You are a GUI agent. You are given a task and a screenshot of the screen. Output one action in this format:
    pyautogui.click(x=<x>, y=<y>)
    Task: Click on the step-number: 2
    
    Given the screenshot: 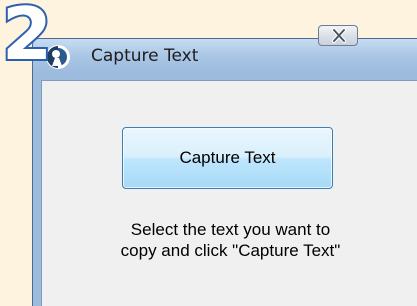 What is the action you would take?
    pyautogui.click(x=27, y=38)
    